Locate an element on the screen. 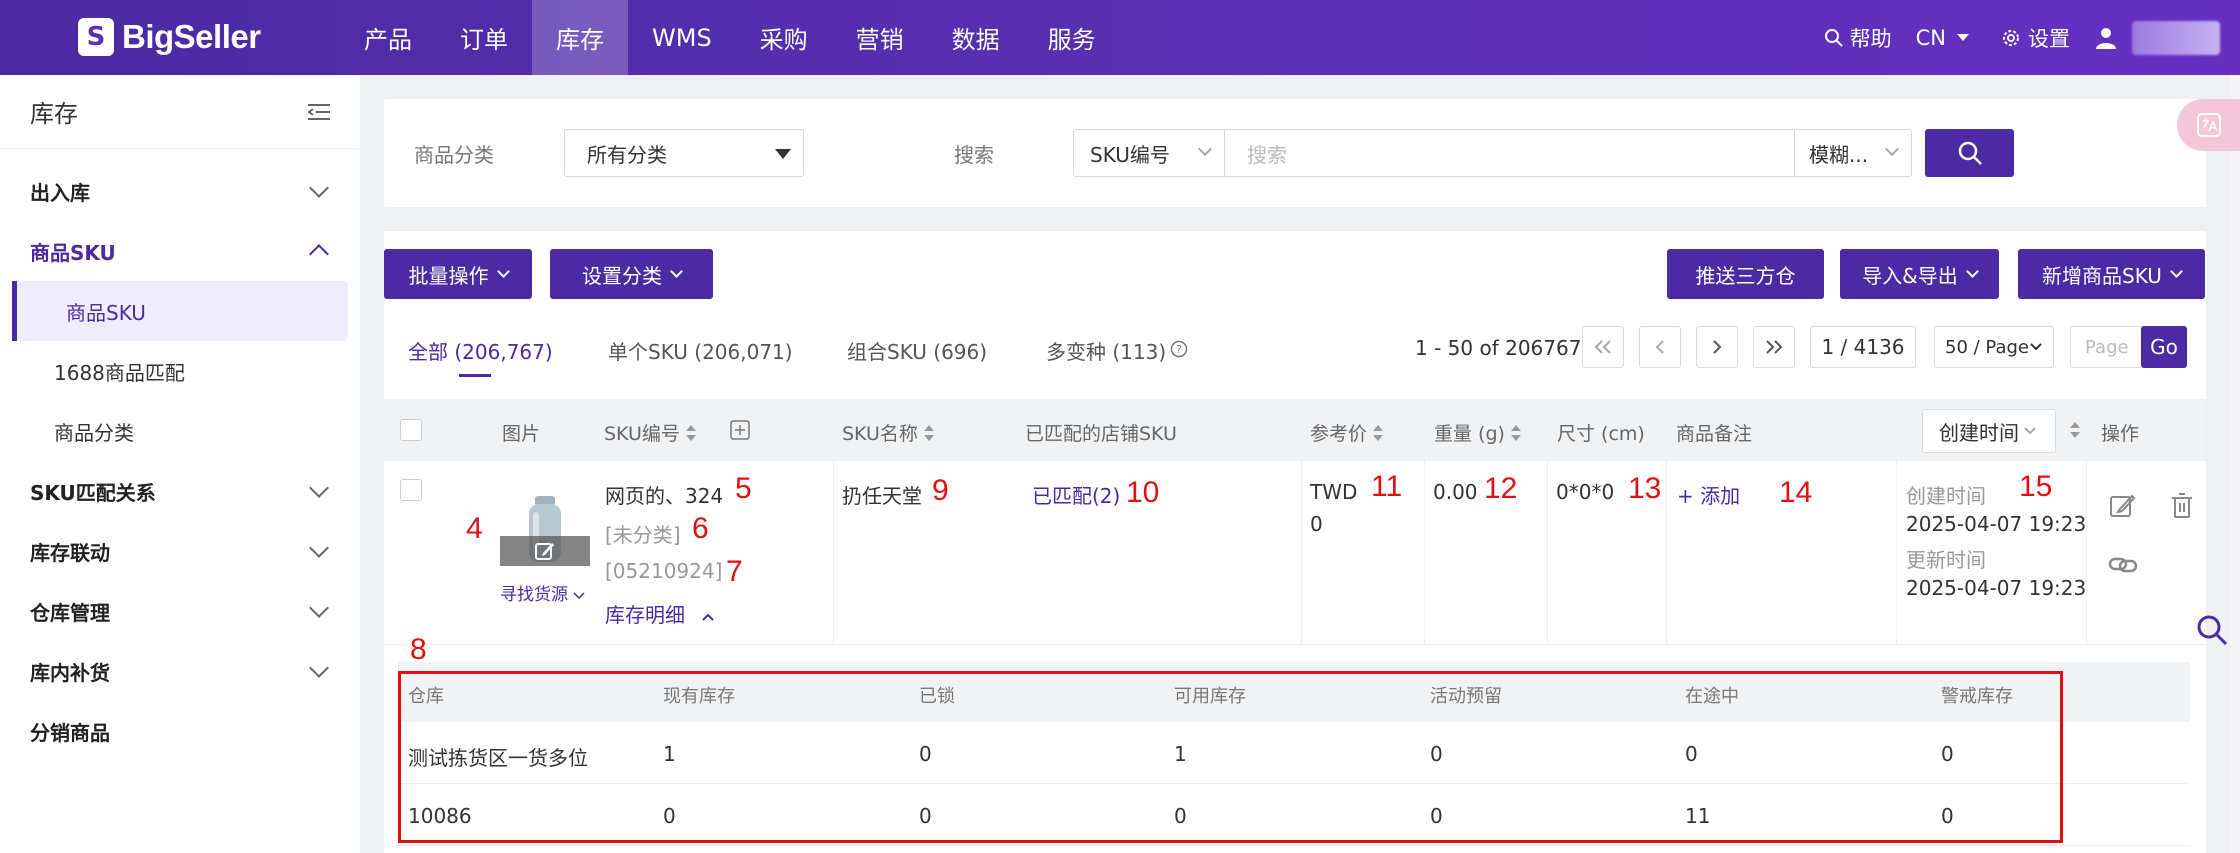  brand-logo: S BigSeller is located at coordinates (169, 37).